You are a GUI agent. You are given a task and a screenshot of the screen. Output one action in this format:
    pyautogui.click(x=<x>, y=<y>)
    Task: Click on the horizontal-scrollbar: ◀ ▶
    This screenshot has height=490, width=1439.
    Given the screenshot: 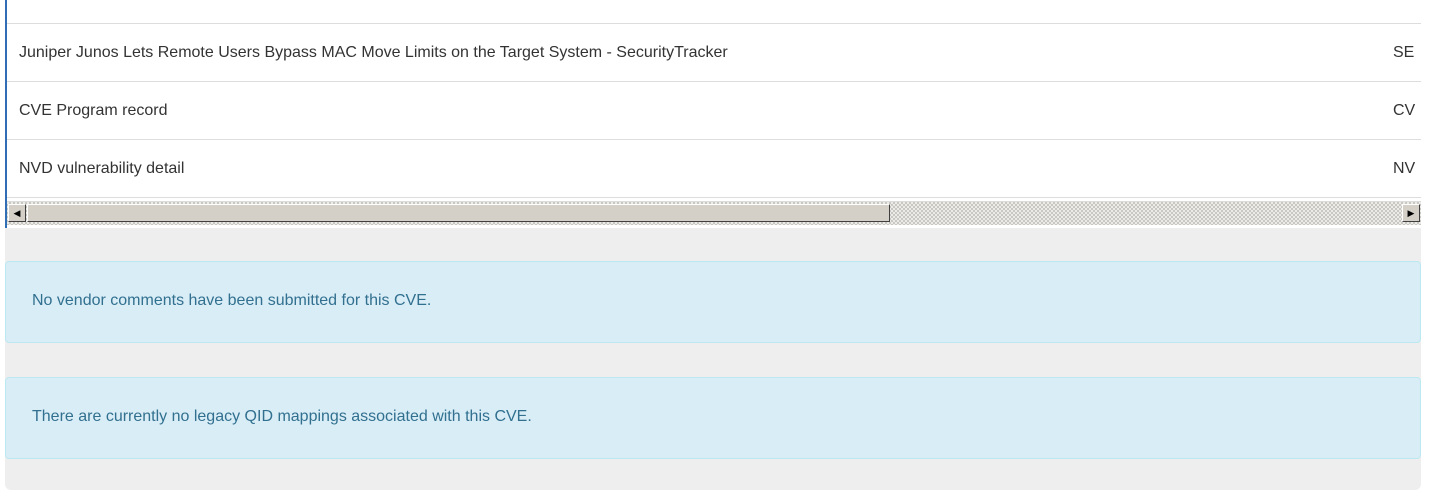 What is the action you would take?
    pyautogui.click(x=714, y=213)
    